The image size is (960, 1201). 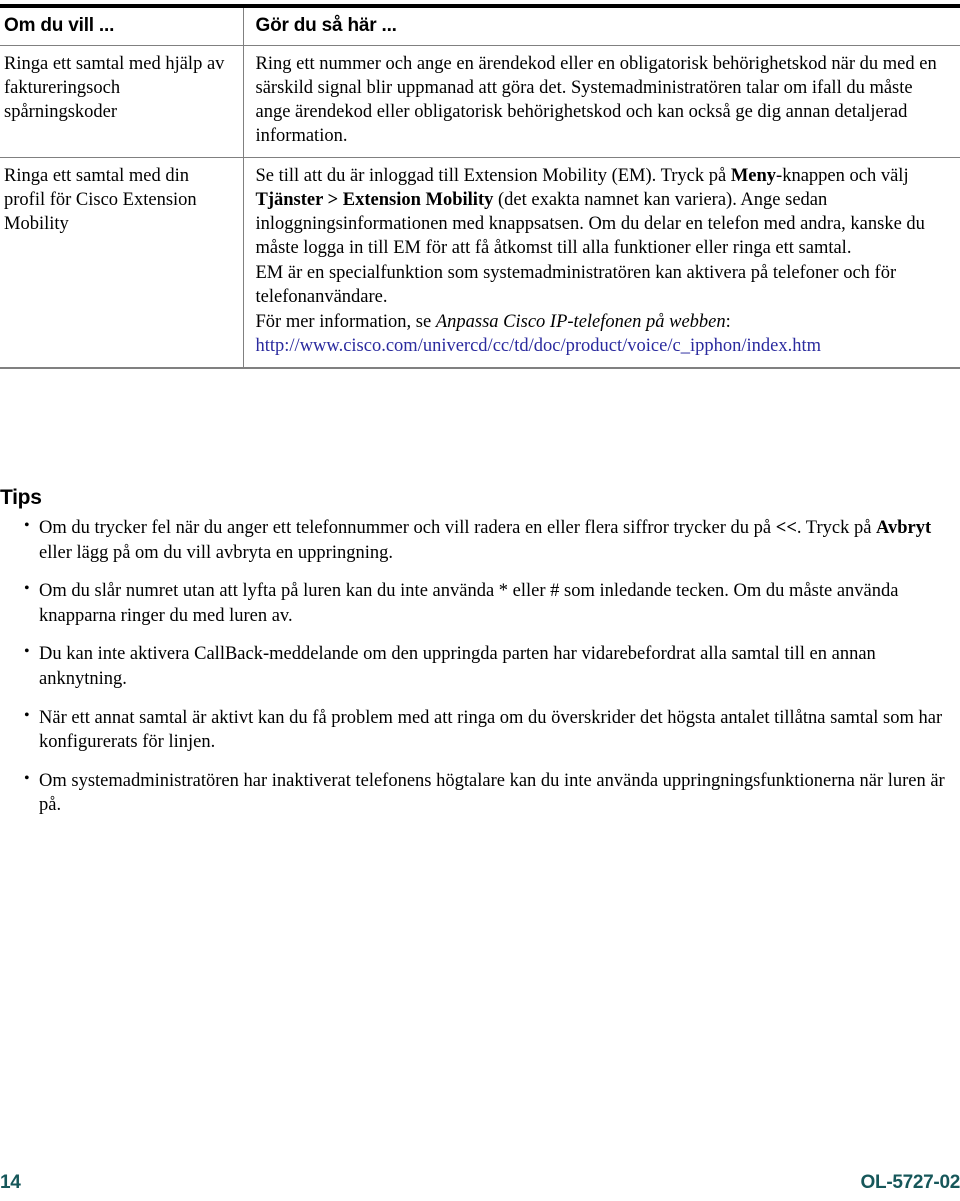 What do you see at coordinates (728, 322) in the screenshot?
I see `step-text: :` at bounding box center [728, 322].